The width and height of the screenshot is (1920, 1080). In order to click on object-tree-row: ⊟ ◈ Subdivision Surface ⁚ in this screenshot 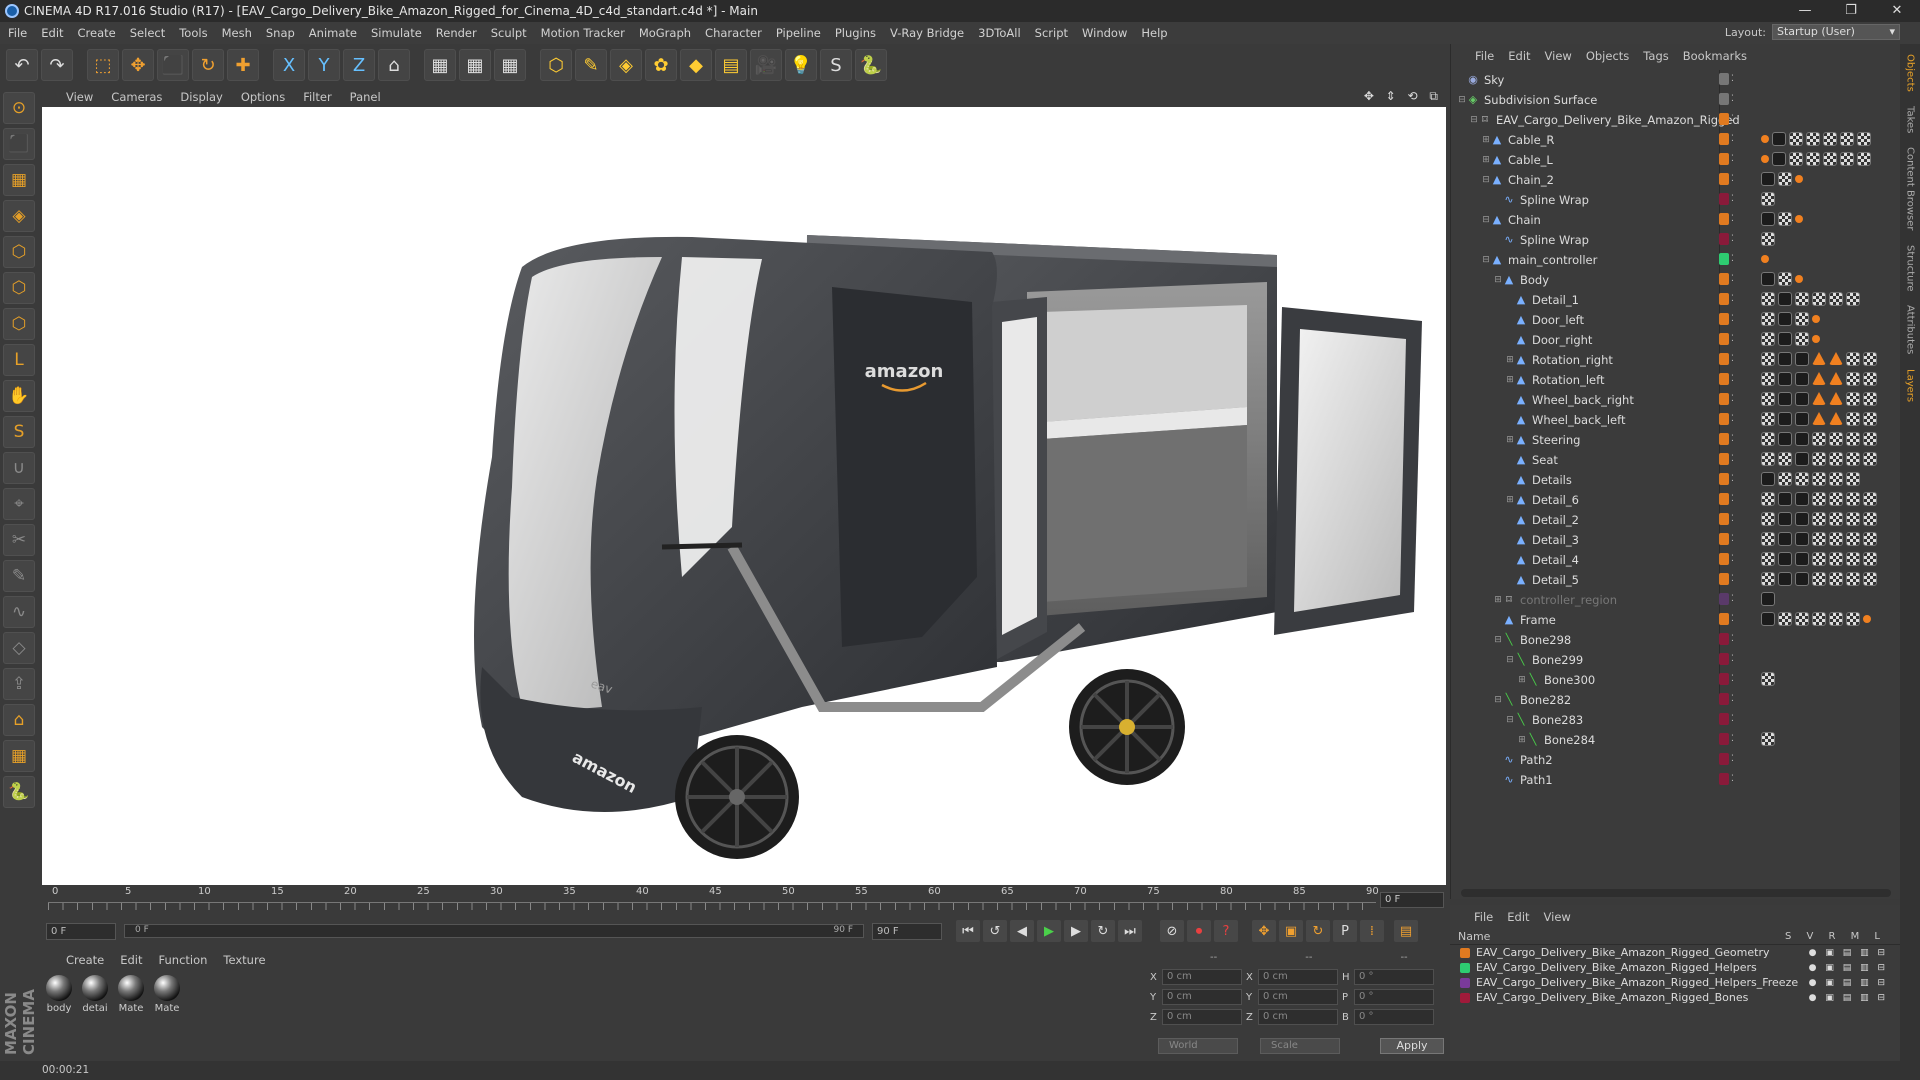, I will do `click(1676, 100)`.